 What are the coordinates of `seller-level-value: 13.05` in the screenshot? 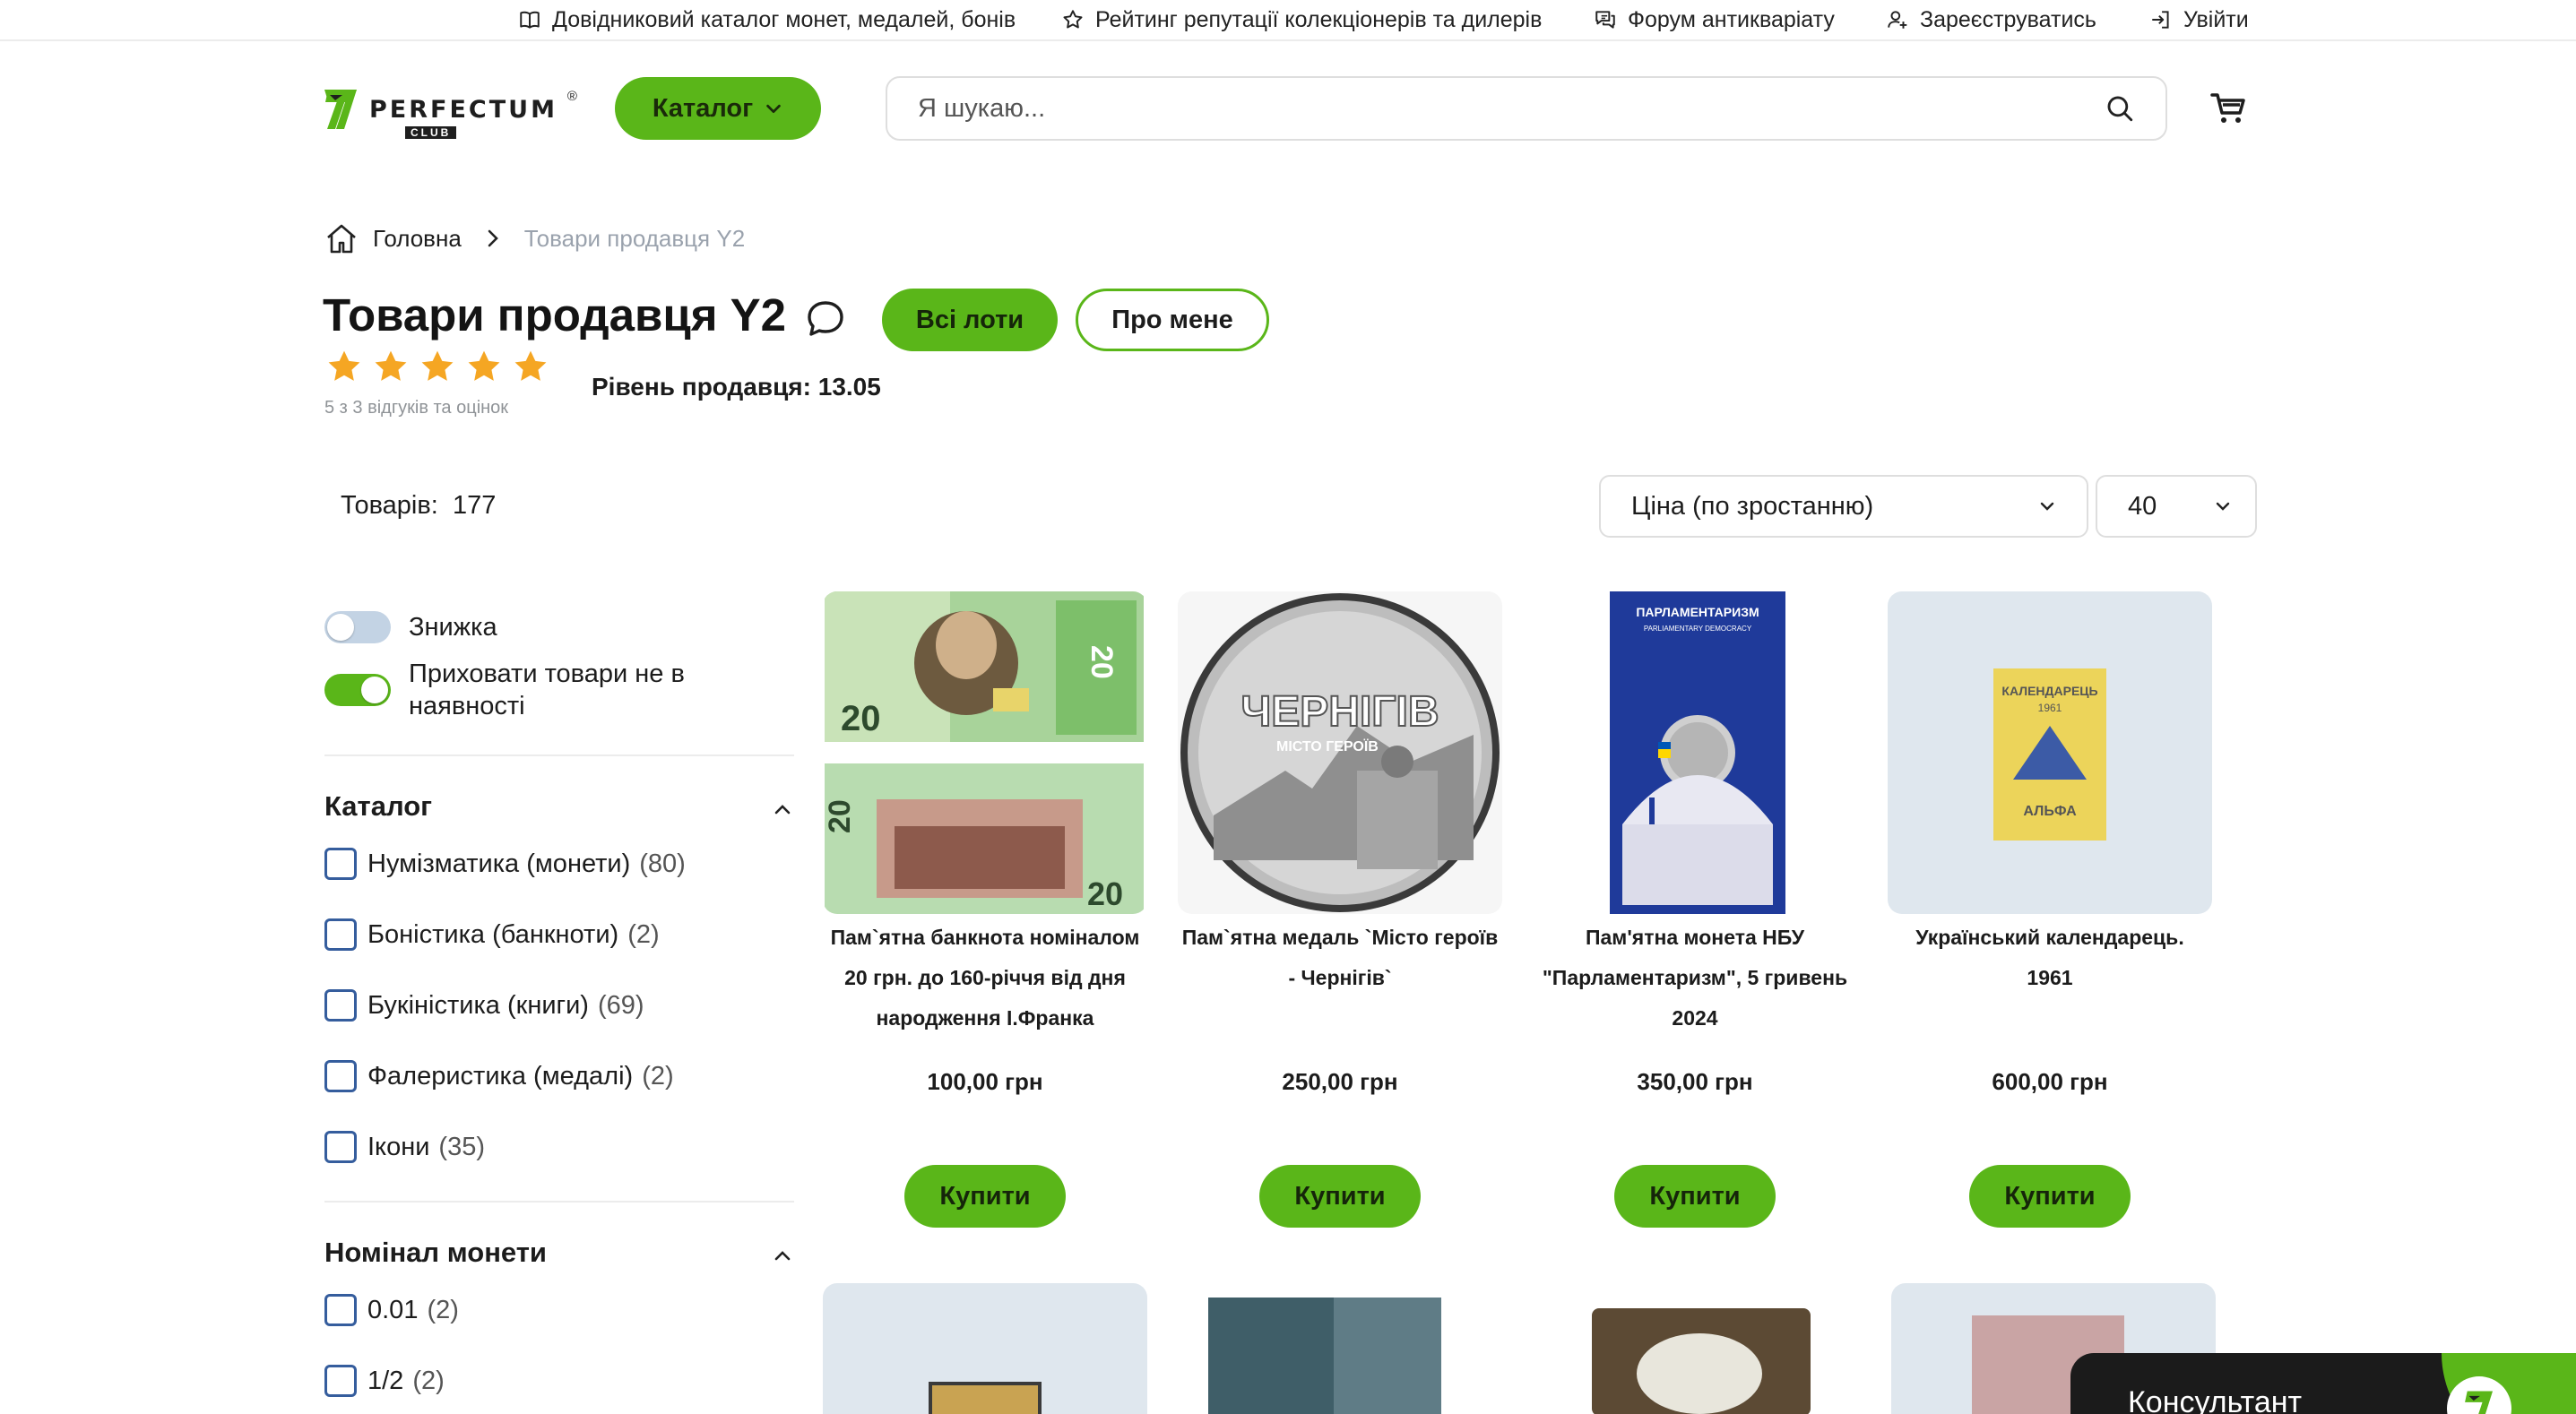 It's located at (849, 387).